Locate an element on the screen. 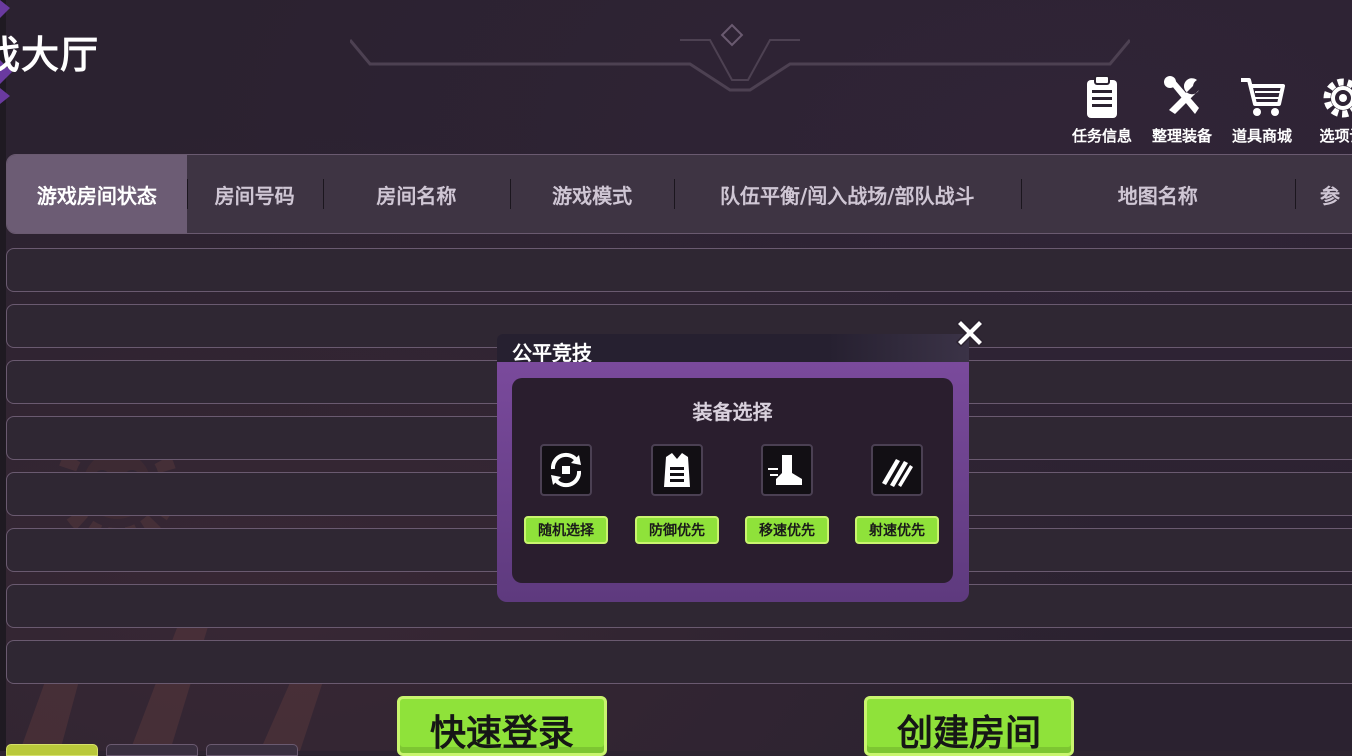  random-select-button: 随机选择 is located at coordinates (566, 530).